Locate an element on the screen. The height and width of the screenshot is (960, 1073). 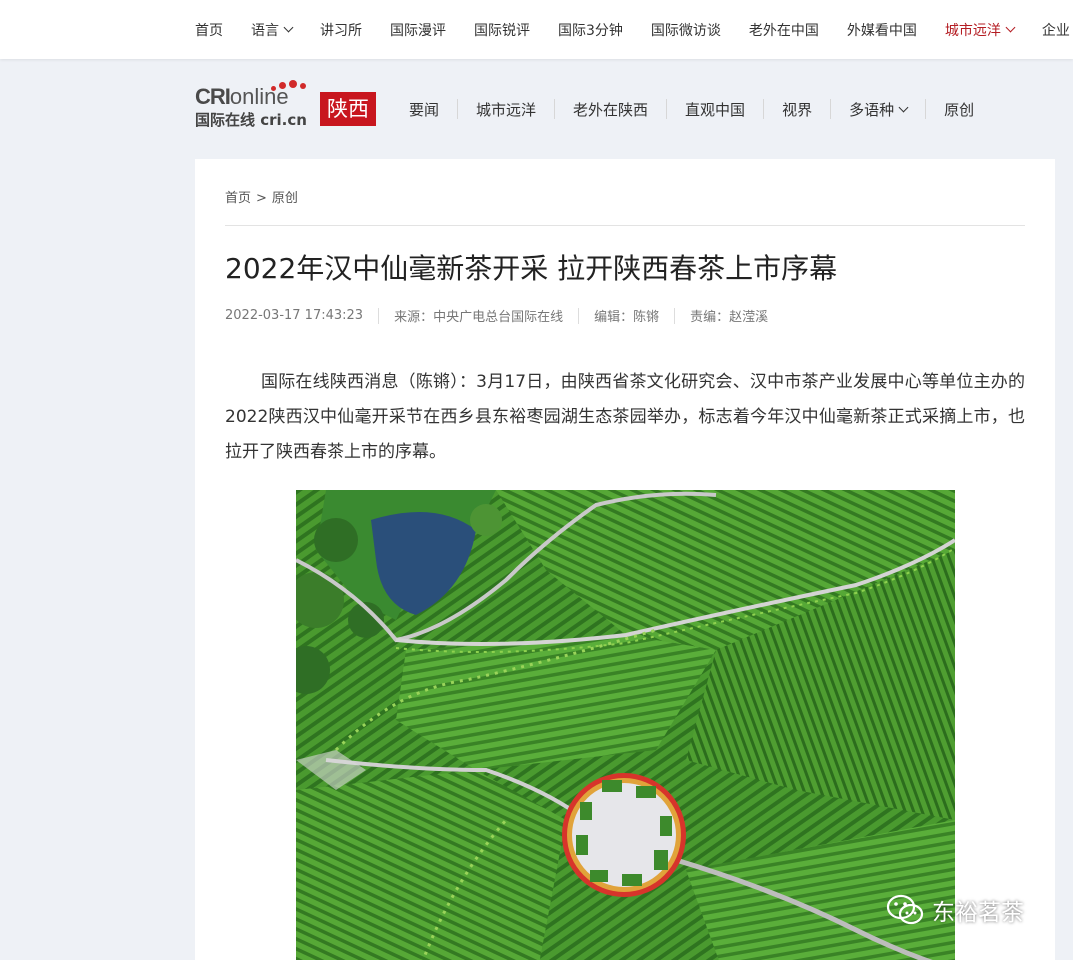
top-nav-label: 首页 is located at coordinates (209, 30).